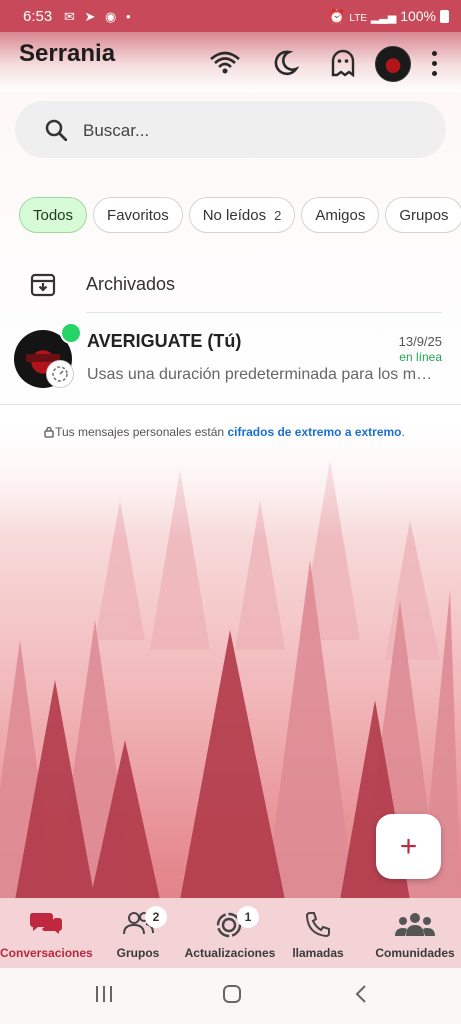 The image size is (461, 1024). I want to click on search-input, so click(248, 131).